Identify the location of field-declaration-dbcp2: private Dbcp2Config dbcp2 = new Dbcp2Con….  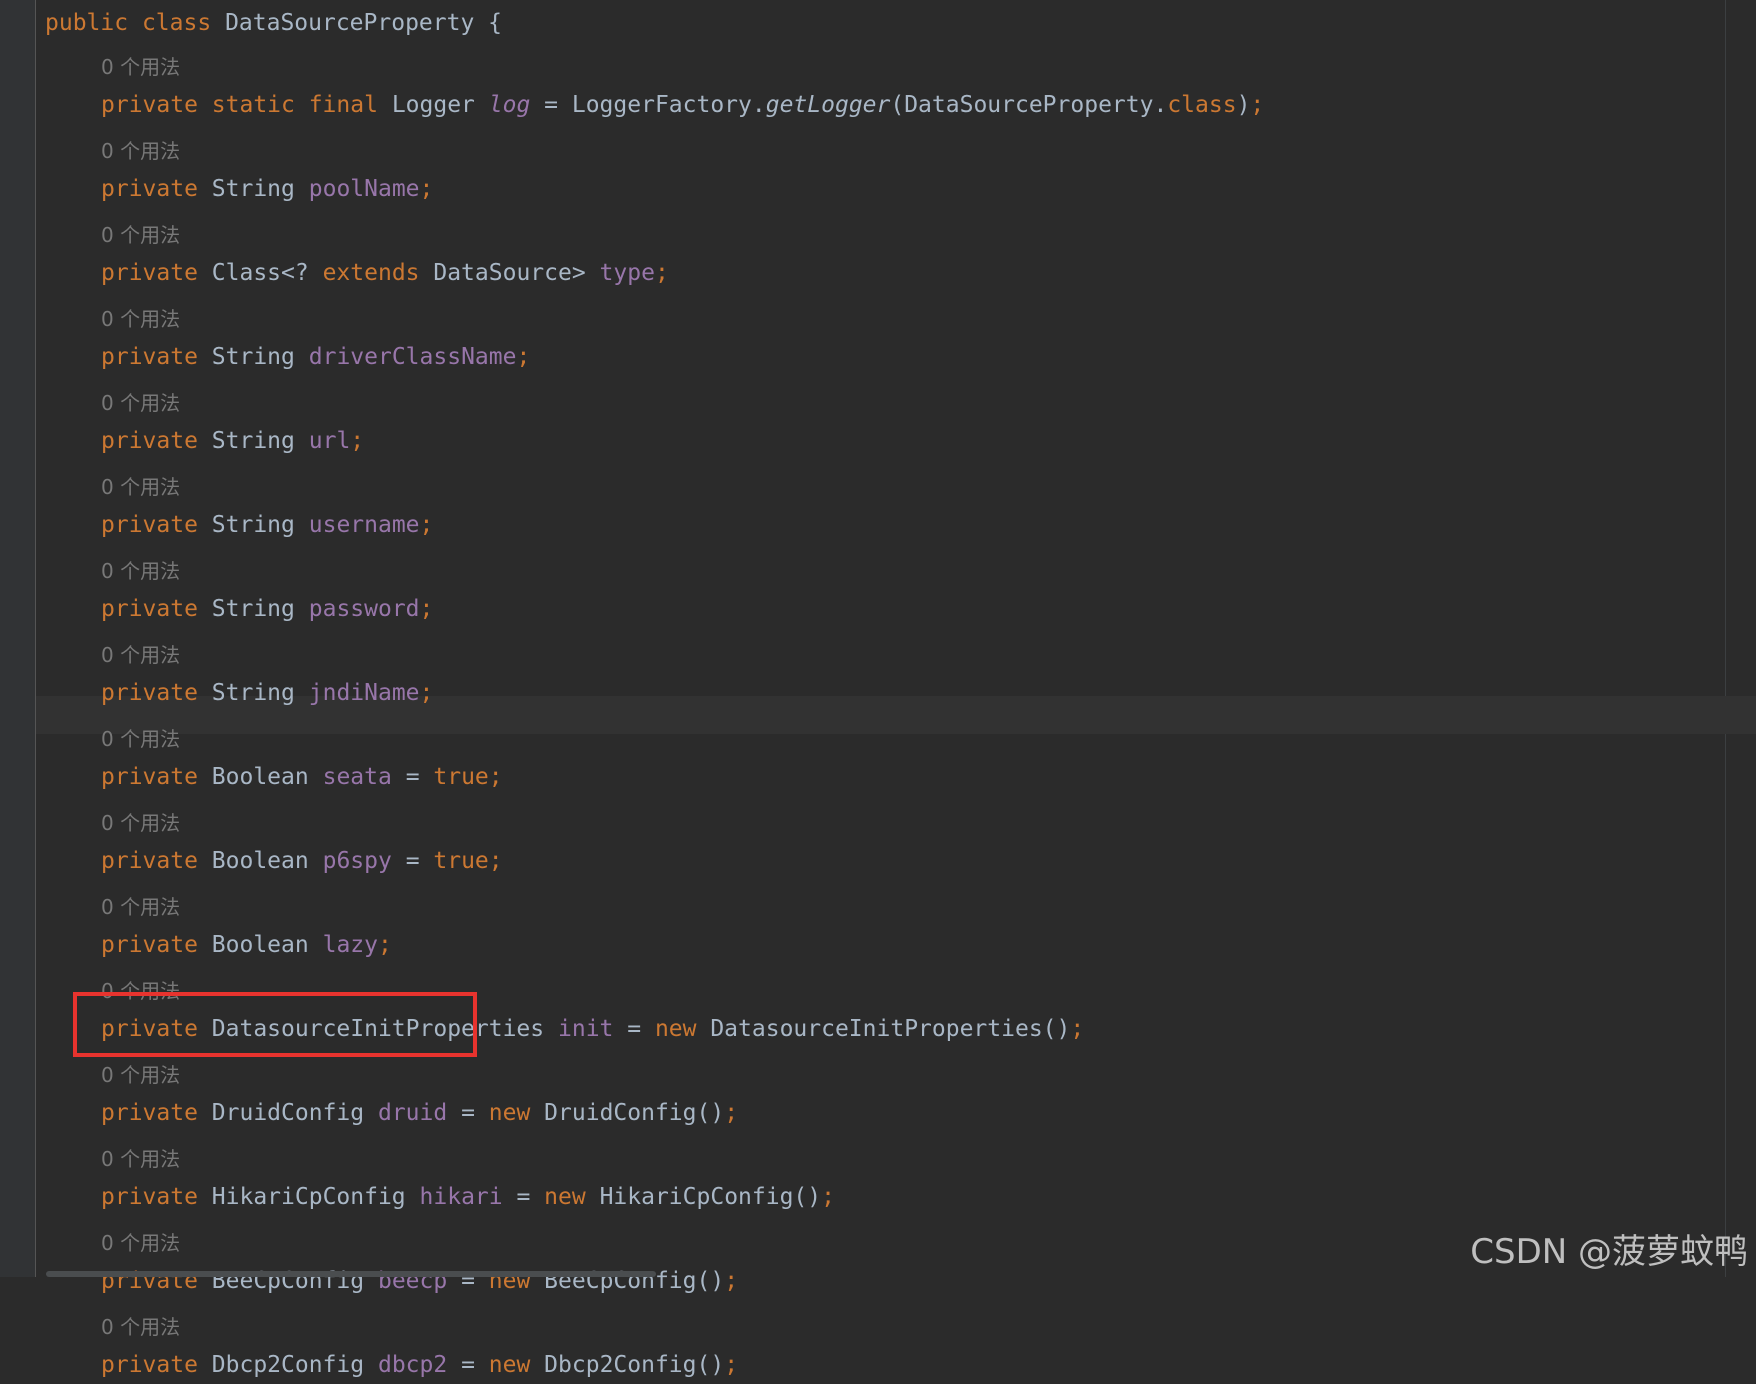
(419, 1365).